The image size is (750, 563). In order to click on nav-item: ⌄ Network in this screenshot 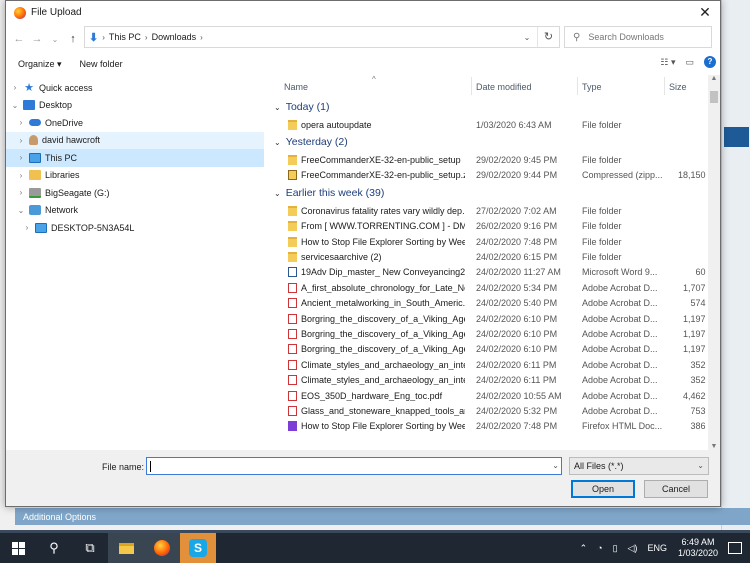, I will do `click(135, 211)`.